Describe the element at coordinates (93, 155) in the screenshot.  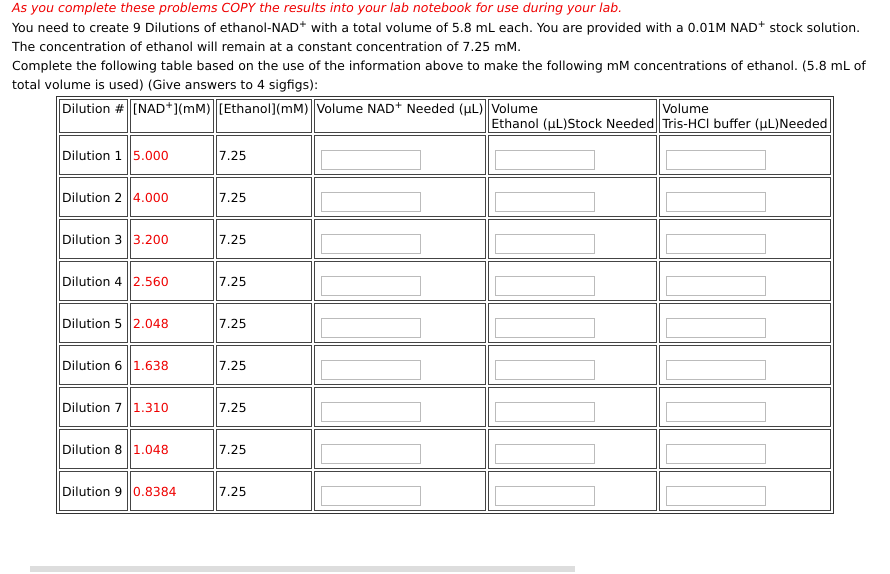
I see `table-cell: Dilution 1` at that location.